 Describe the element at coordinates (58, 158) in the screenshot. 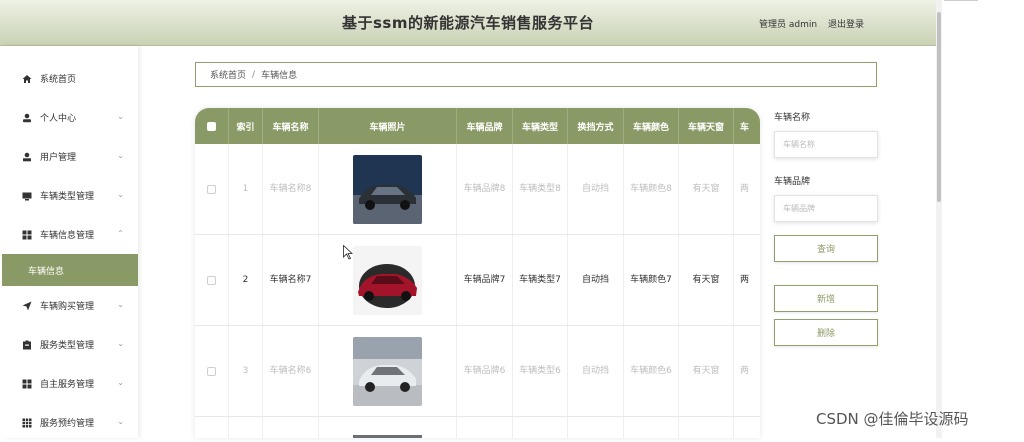

I see `sidebar-item-label: 用户管理` at that location.